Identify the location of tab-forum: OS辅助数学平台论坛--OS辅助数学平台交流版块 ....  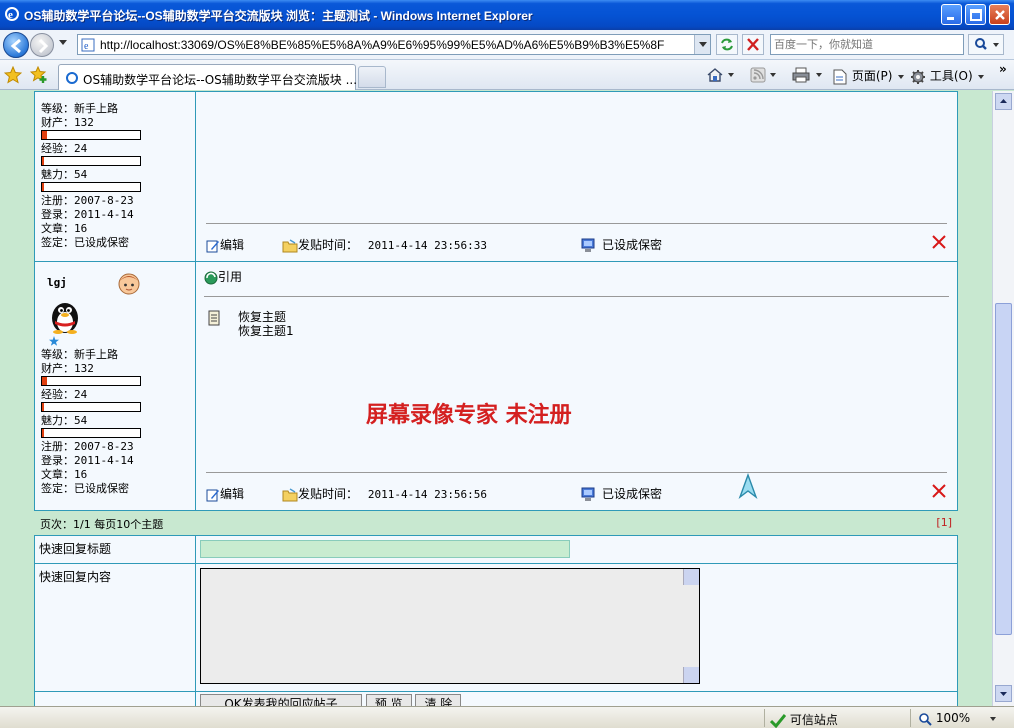
(208, 77).